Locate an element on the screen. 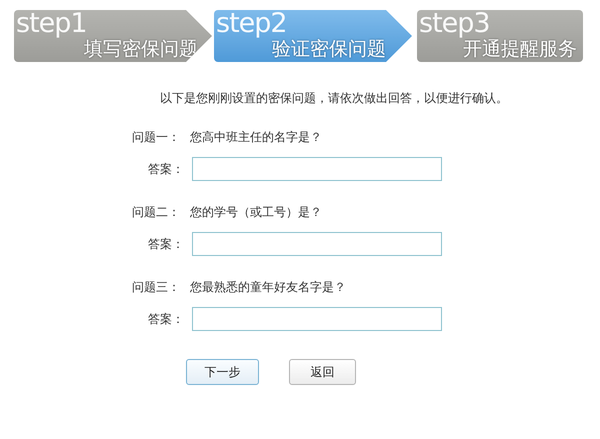 The height and width of the screenshot is (439, 600). question-label: 问题三： is located at coordinates (156, 287).